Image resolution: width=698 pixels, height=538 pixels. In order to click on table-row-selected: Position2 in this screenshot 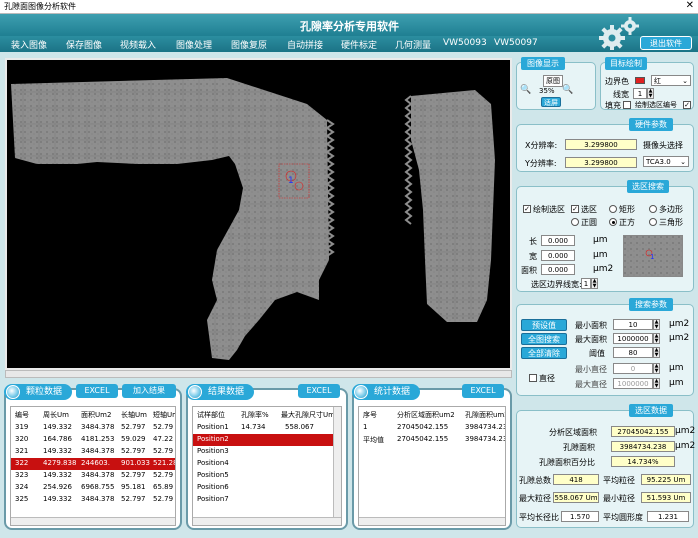, I will do `click(264, 440)`.